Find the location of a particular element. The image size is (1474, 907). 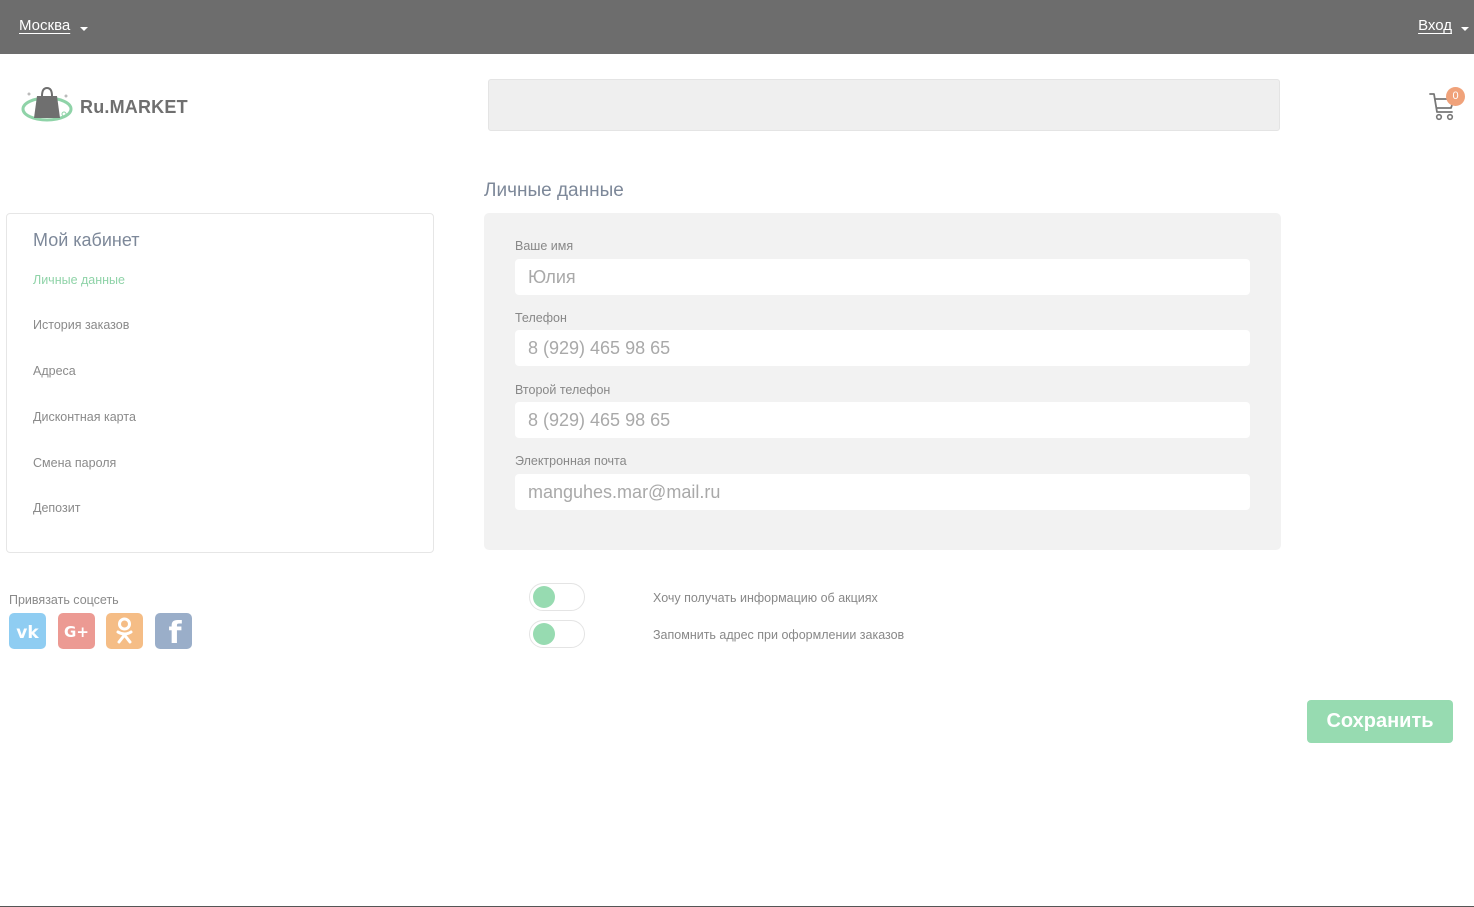

sidebar-item-discount-card: Дисконтная карта is located at coordinates (84, 417).